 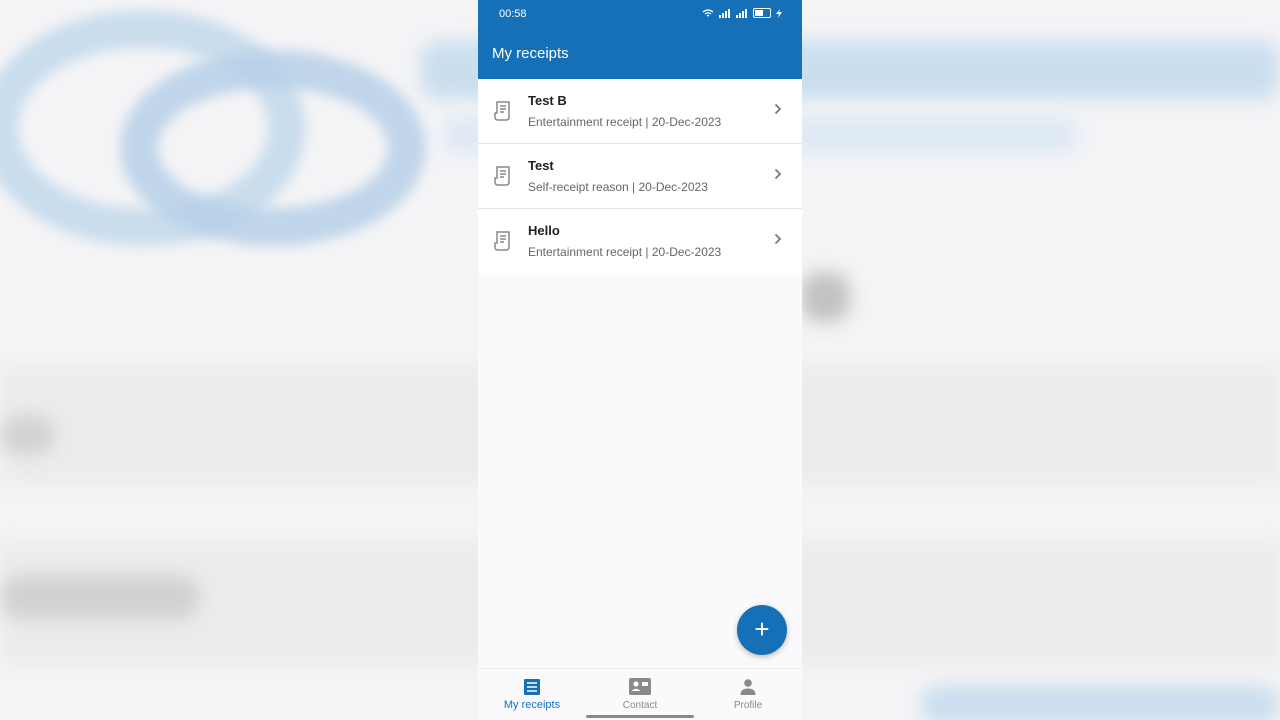 I want to click on home-indicator, so click(x=640, y=716).